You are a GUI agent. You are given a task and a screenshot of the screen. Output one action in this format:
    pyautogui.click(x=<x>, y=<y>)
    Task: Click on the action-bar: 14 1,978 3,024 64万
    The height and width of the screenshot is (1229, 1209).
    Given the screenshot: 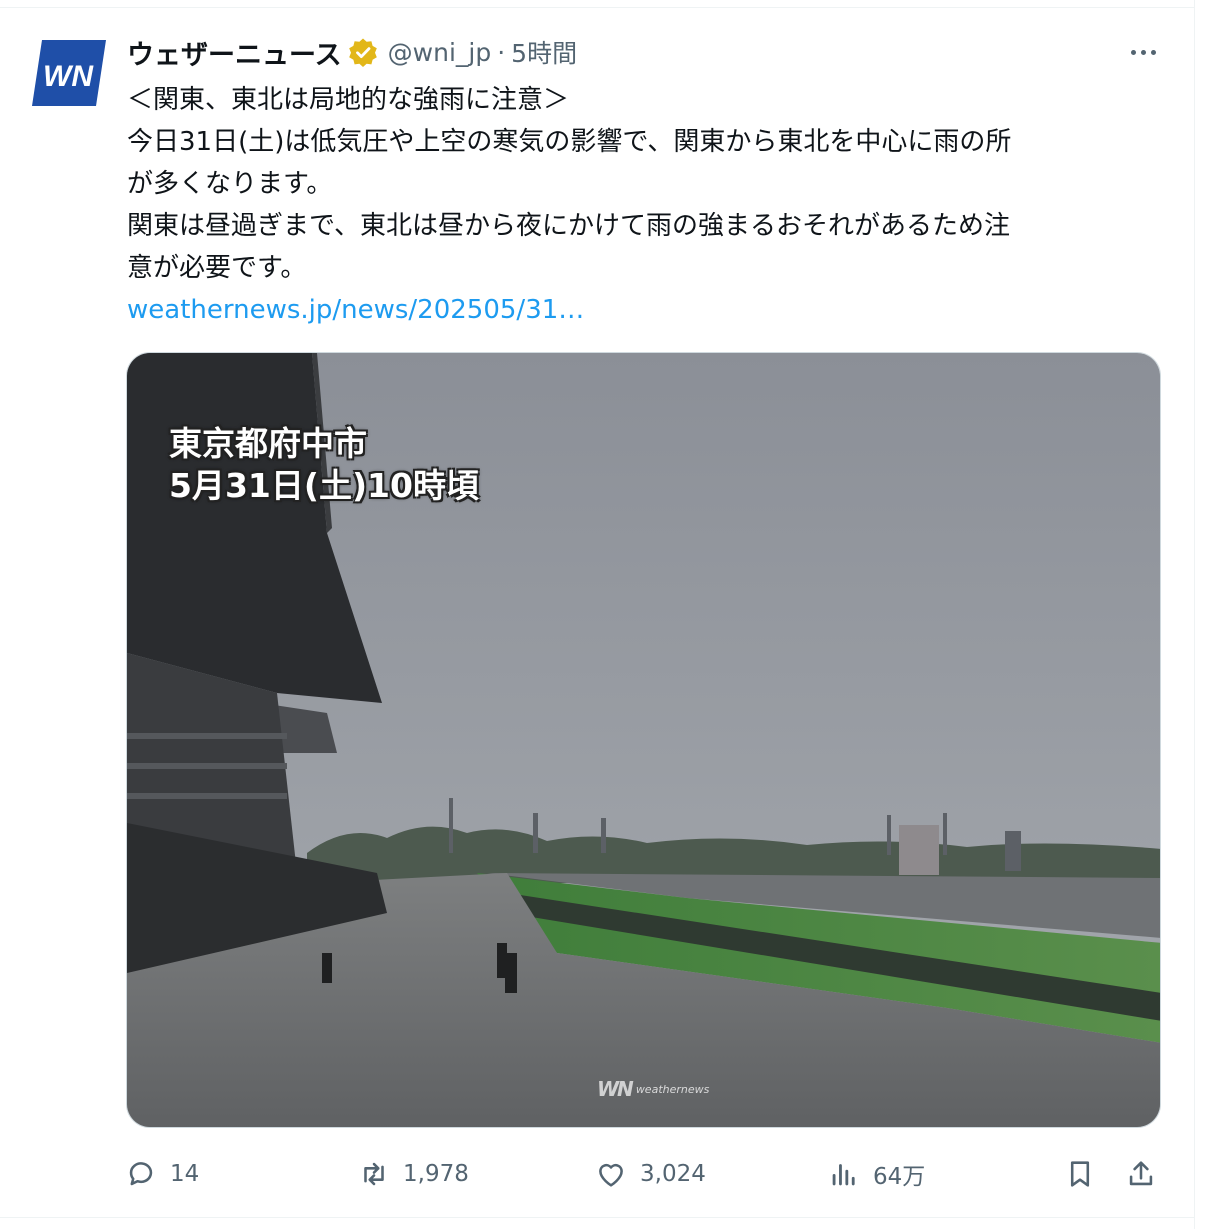 What is the action you would take?
    pyautogui.click(x=646, y=1174)
    